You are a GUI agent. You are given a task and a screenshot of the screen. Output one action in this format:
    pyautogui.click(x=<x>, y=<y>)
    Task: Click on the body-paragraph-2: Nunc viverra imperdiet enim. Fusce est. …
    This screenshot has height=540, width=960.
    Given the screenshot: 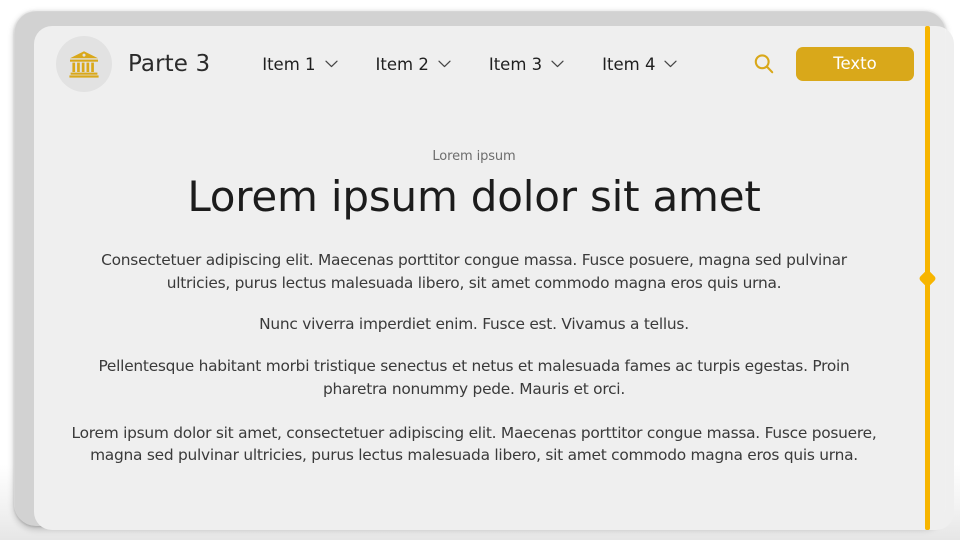 What is the action you would take?
    pyautogui.click(x=474, y=324)
    